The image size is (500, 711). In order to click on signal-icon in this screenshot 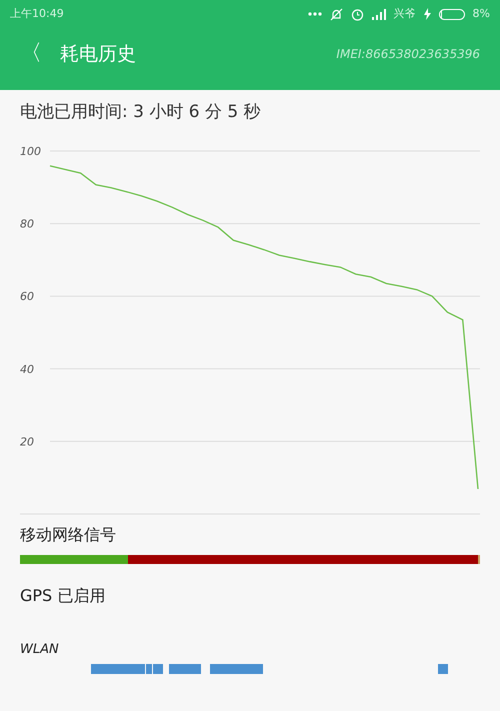, I will do `click(379, 14)`.